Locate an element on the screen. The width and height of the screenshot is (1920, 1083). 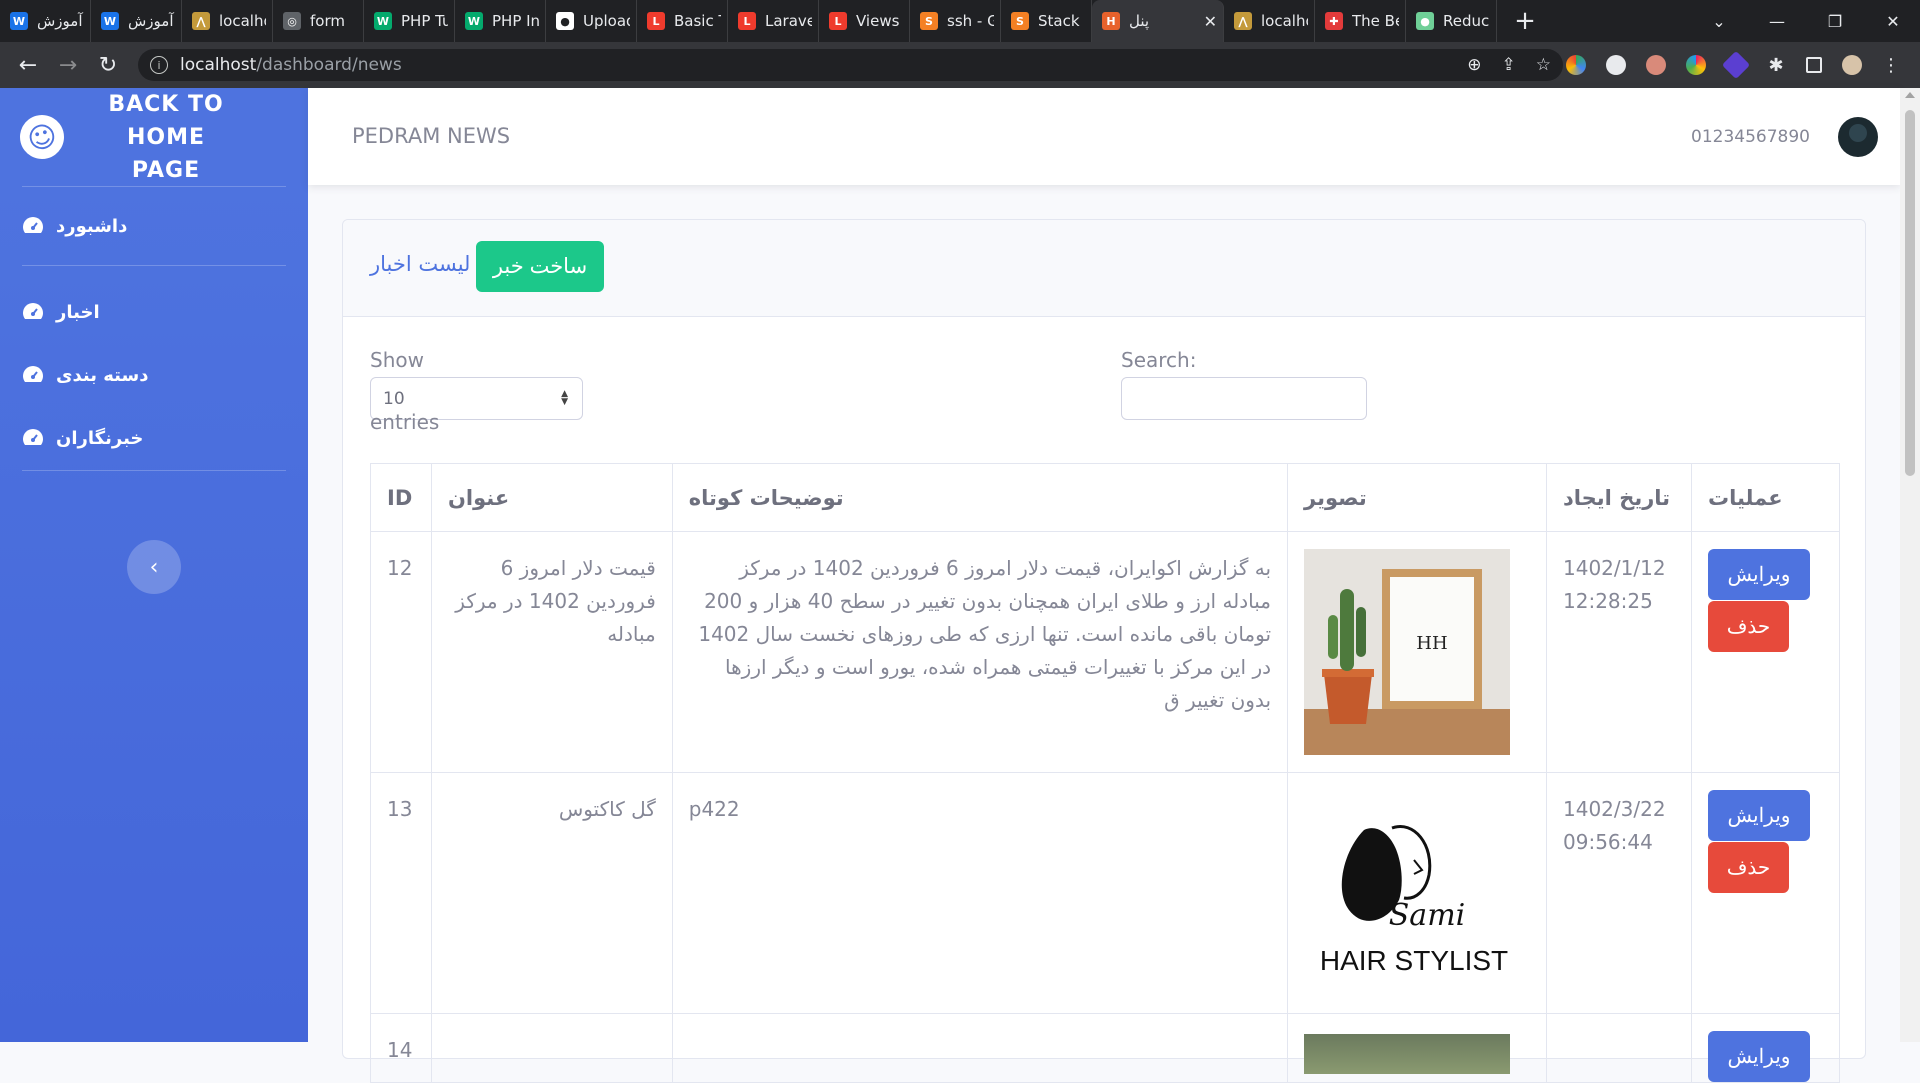
user-name: 01234567890 is located at coordinates (1750, 137).